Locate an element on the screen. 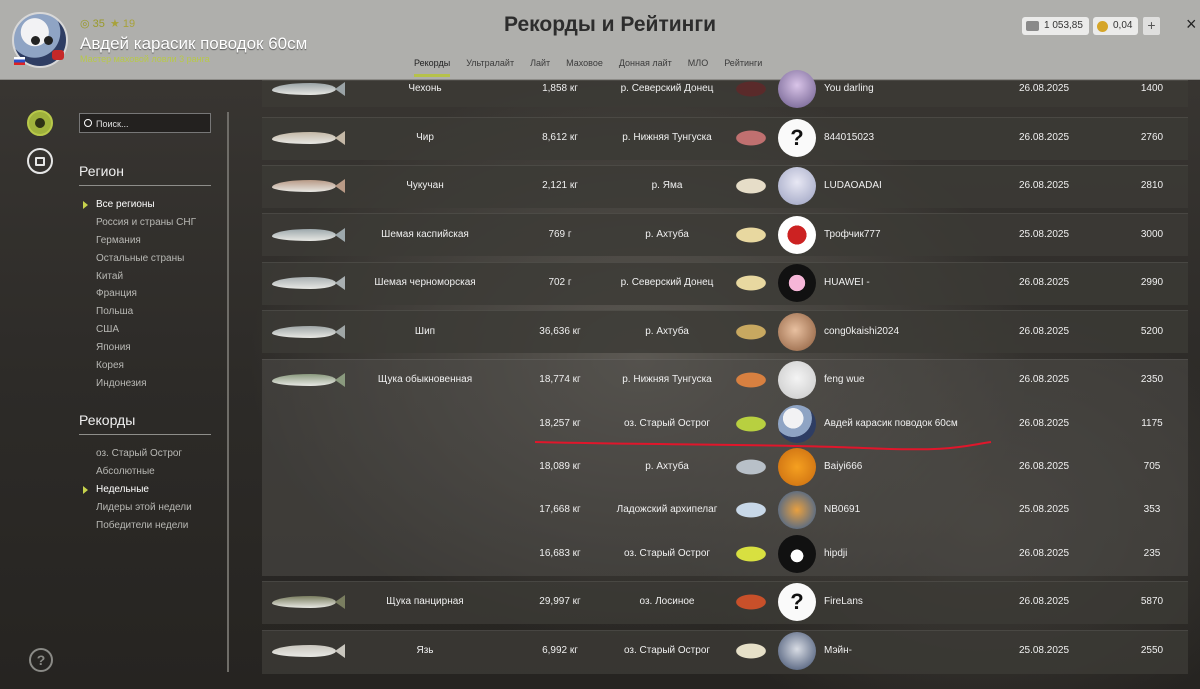 The height and width of the screenshot is (689, 1200). catch-score: 235 is located at coordinates (1152, 553).